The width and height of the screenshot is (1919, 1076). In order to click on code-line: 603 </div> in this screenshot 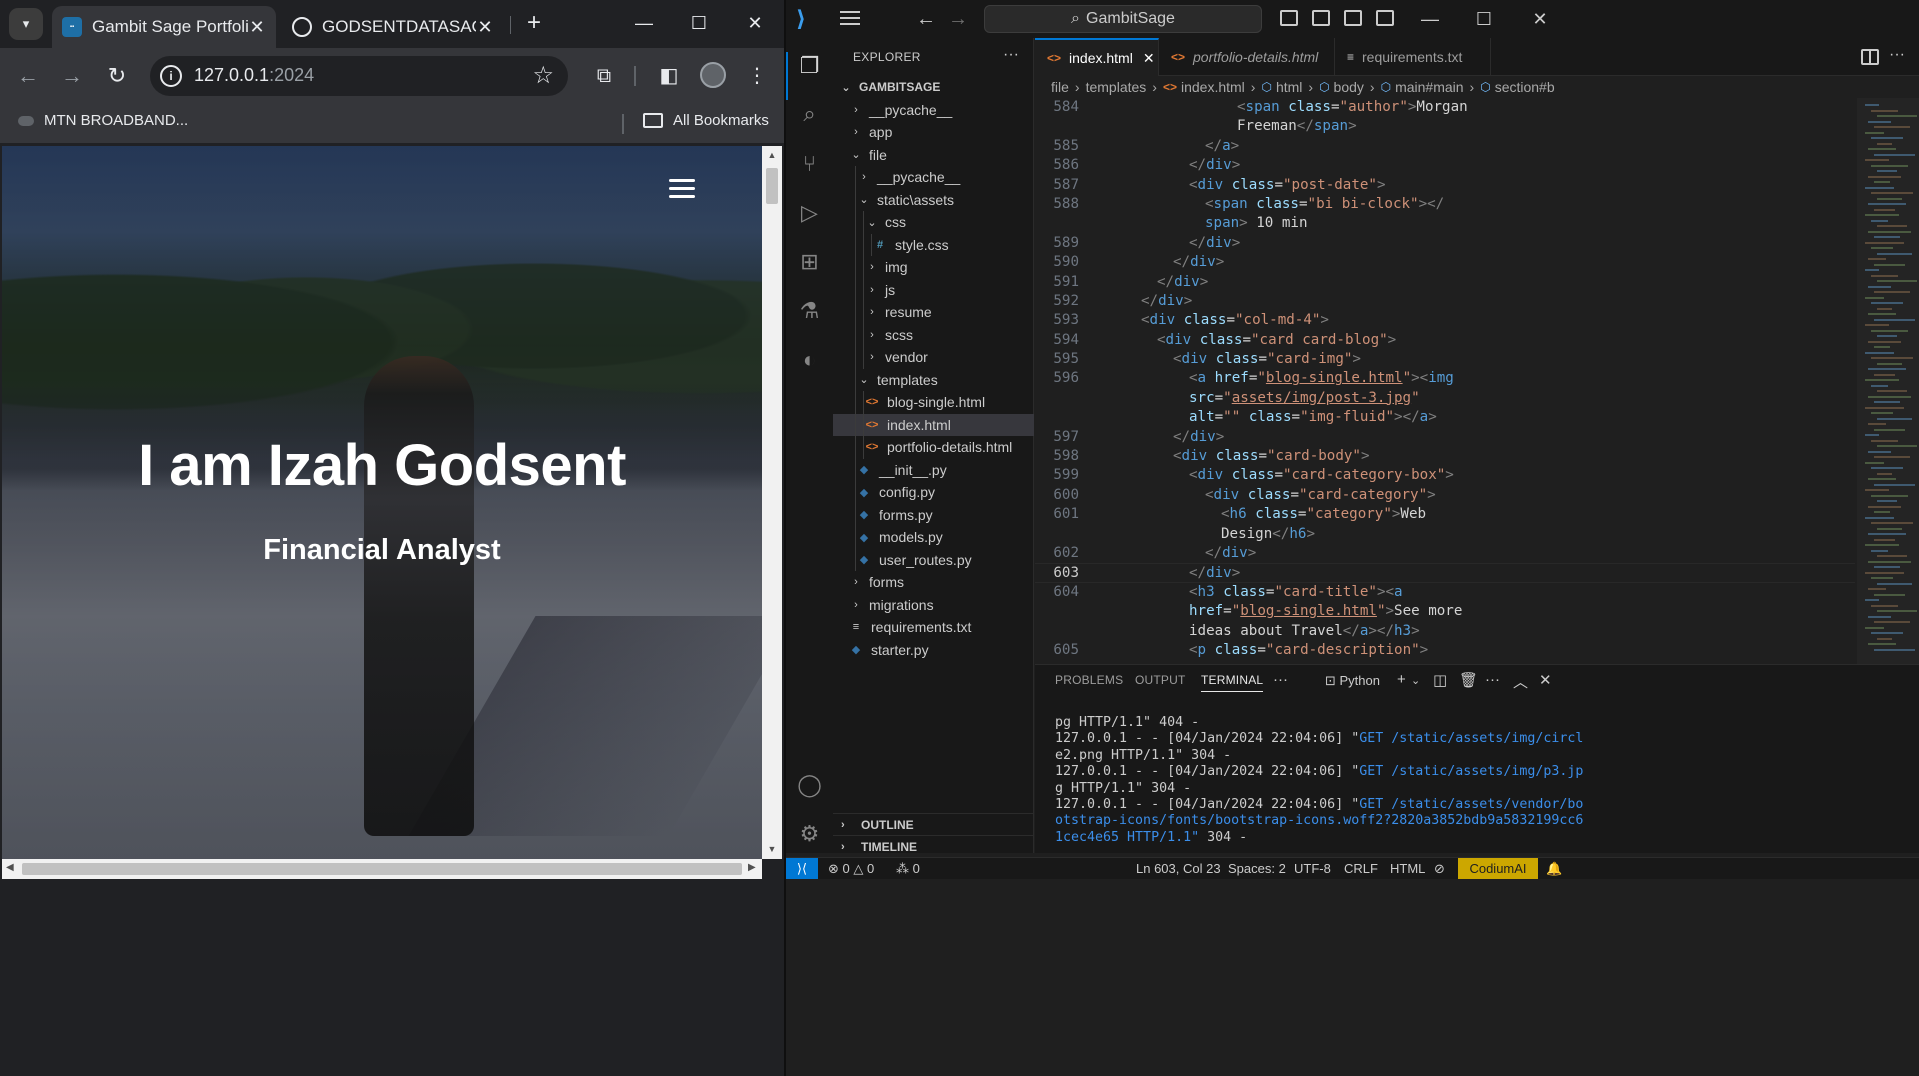, I will do `click(1445, 573)`.